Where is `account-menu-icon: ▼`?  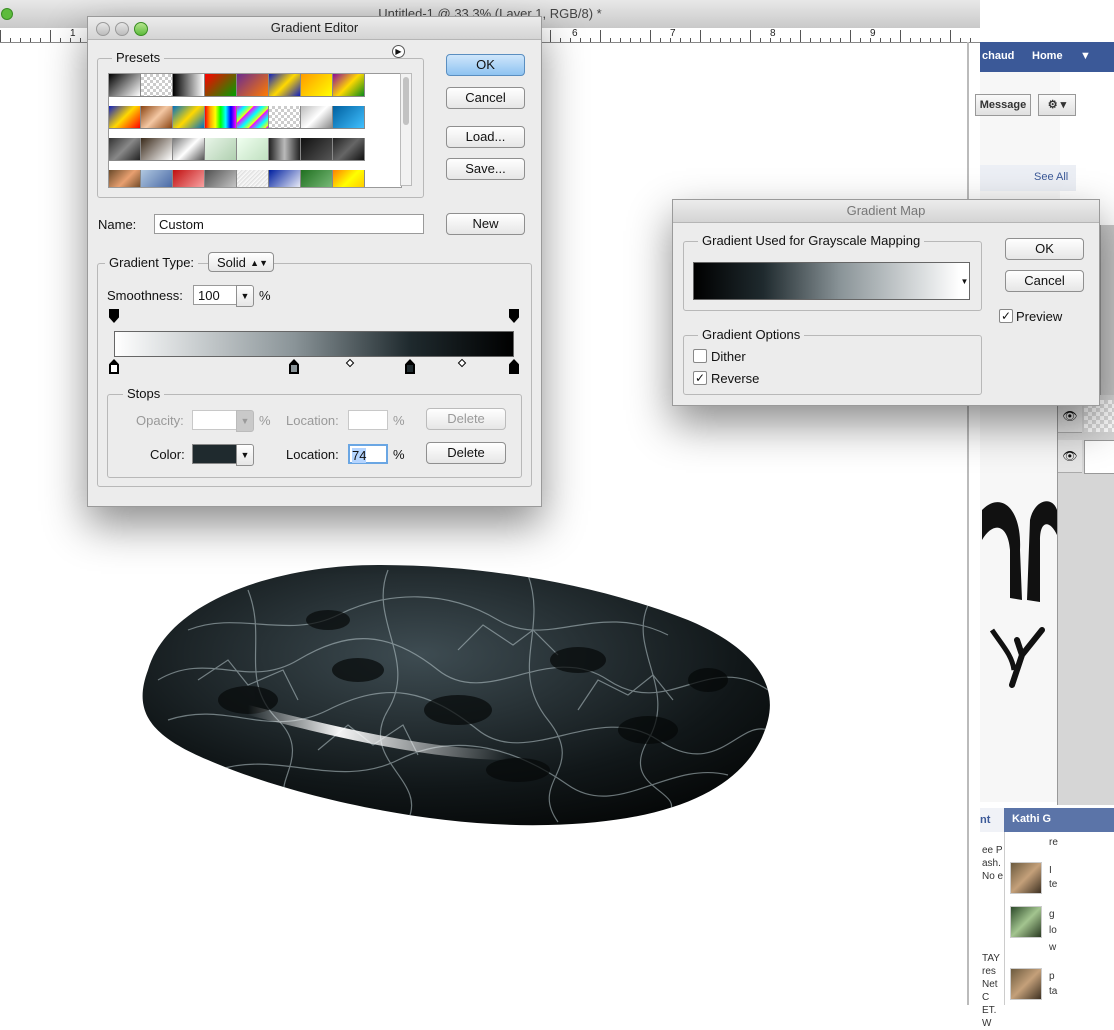 account-menu-icon: ▼ is located at coordinates (1085, 56).